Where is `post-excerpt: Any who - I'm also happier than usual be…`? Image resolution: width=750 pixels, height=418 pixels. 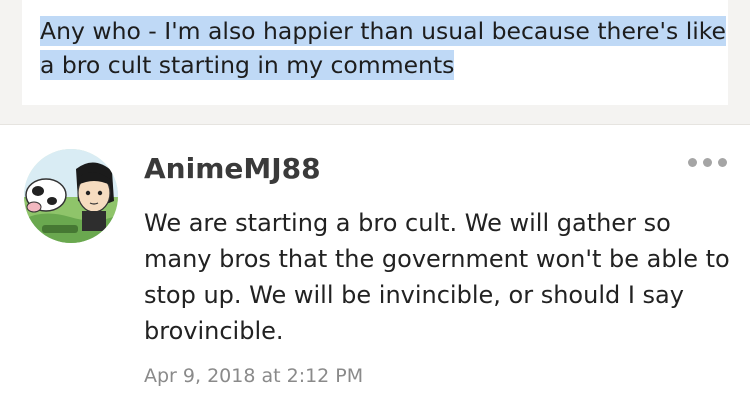
post-excerpt: Any who - I'm also happier than usual be… is located at coordinates (385, 48).